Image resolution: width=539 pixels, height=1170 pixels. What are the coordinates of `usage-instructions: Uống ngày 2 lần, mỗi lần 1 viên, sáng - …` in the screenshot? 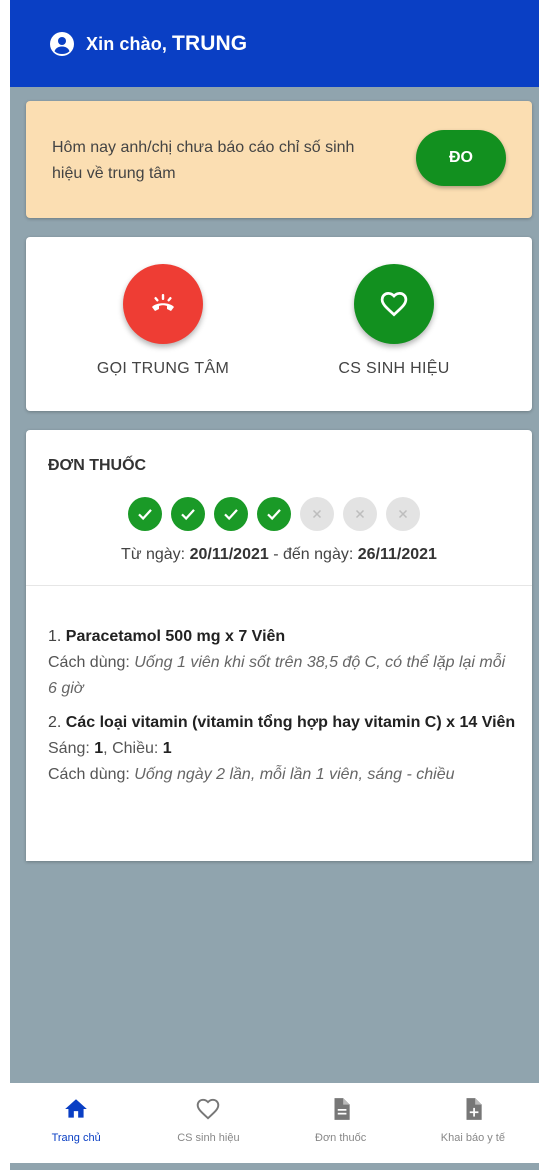 It's located at (294, 774).